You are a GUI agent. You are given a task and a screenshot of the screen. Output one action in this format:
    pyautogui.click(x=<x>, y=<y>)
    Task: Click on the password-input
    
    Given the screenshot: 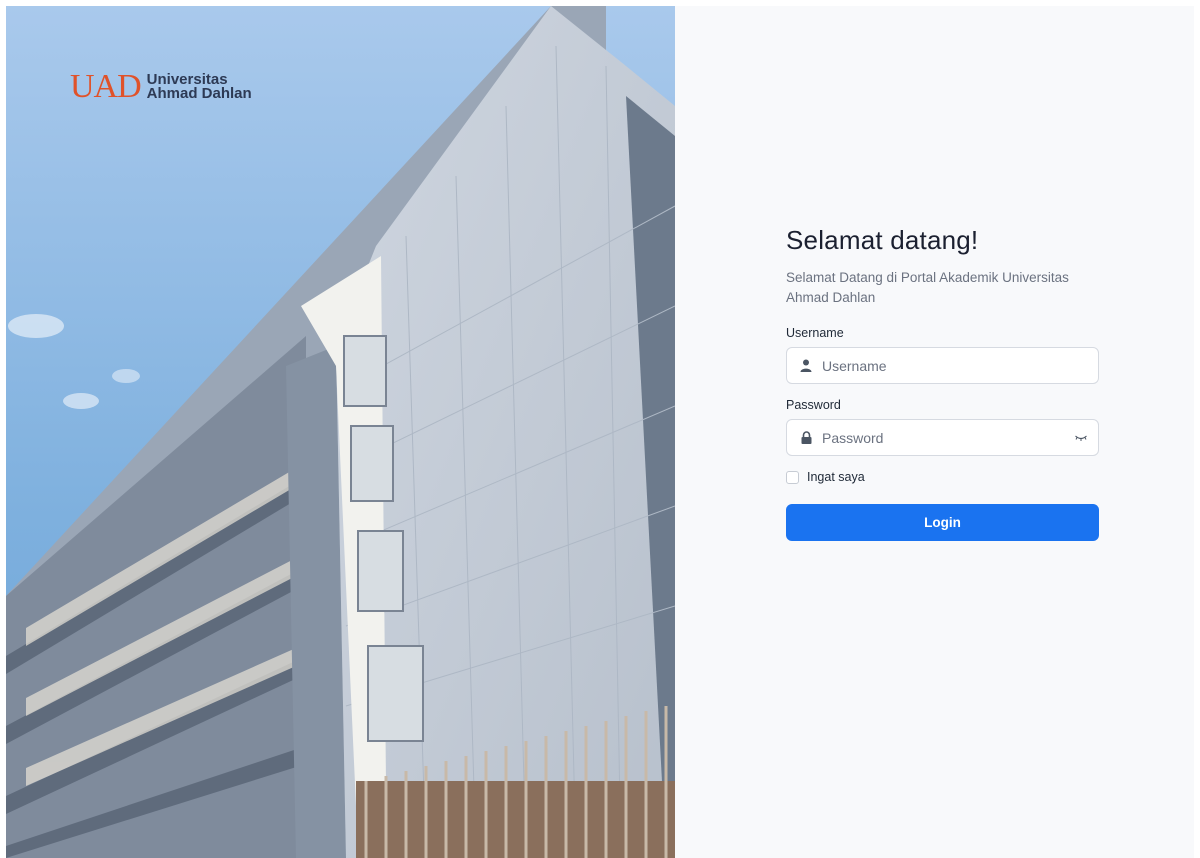 What is the action you would take?
    pyautogui.click(x=960, y=437)
    